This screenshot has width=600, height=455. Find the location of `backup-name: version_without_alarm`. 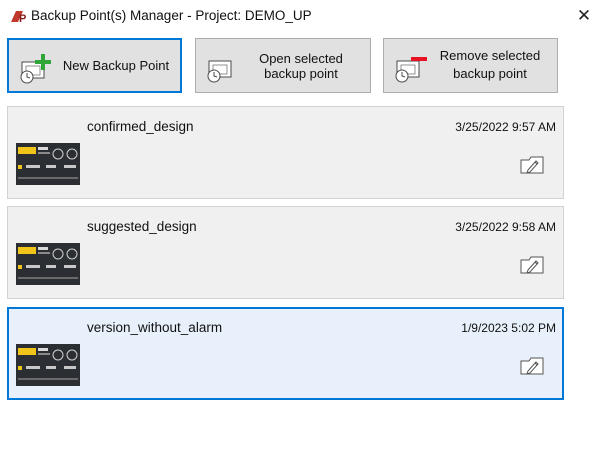

backup-name: version_without_alarm is located at coordinates (155, 327).